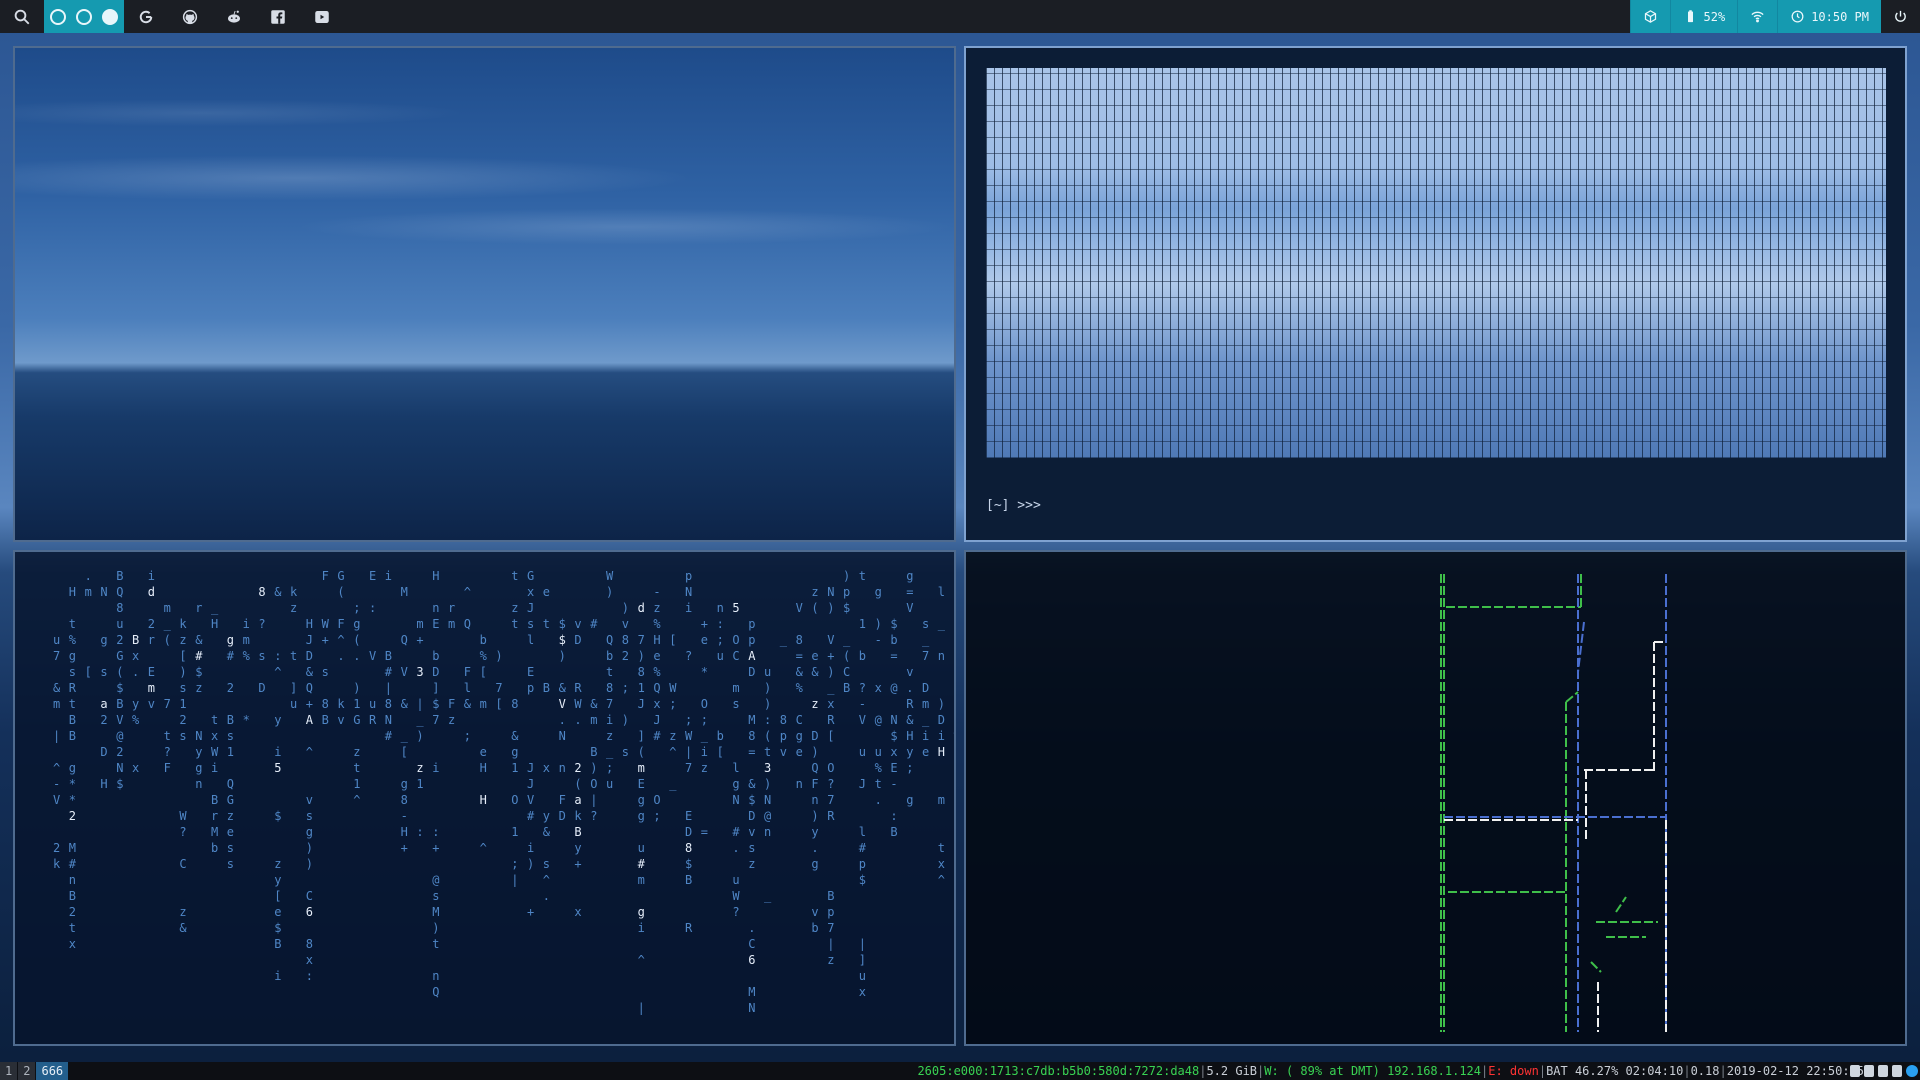 This screenshot has width=1920, height=1080. I want to click on volume-icon, so click(1883, 1071).